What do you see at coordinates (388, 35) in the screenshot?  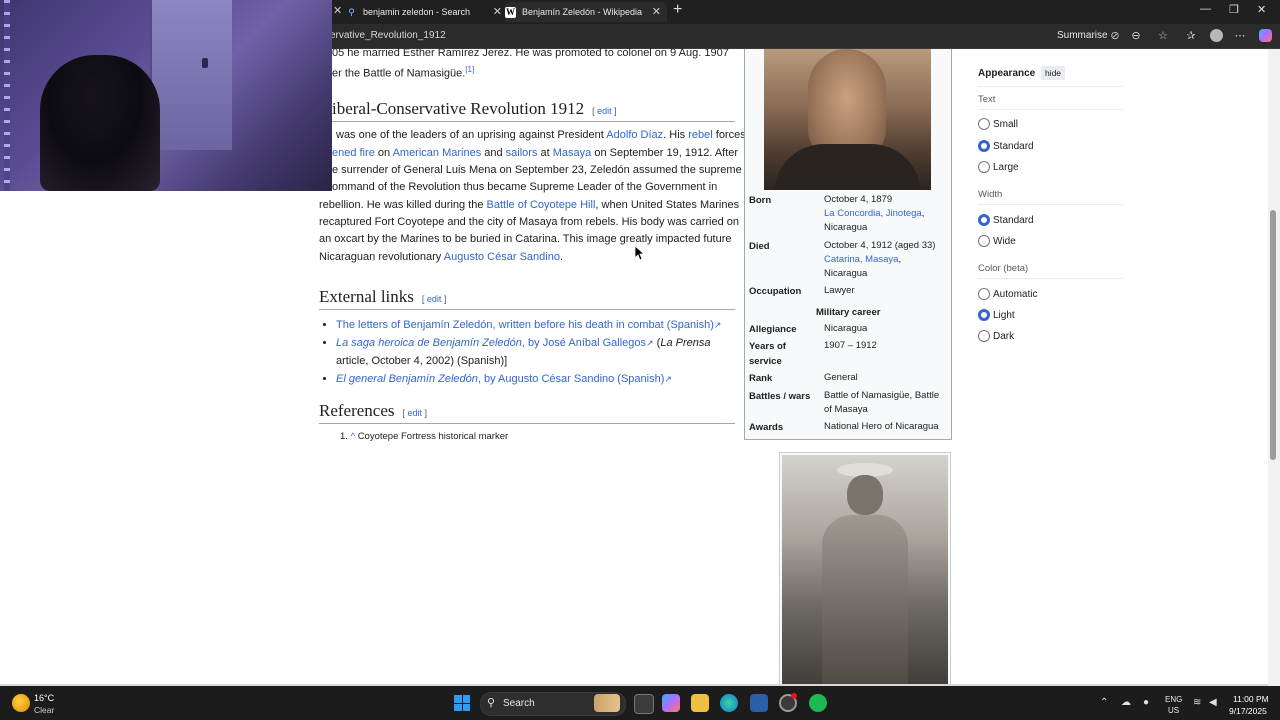 I see `url-text: ervative_Revolution_1912` at bounding box center [388, 35].